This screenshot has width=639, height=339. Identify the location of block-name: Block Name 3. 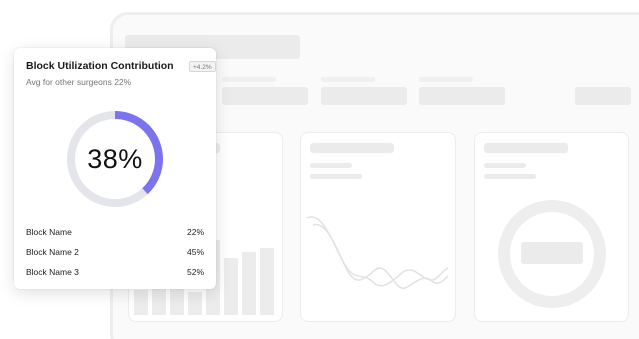
(52, 272).